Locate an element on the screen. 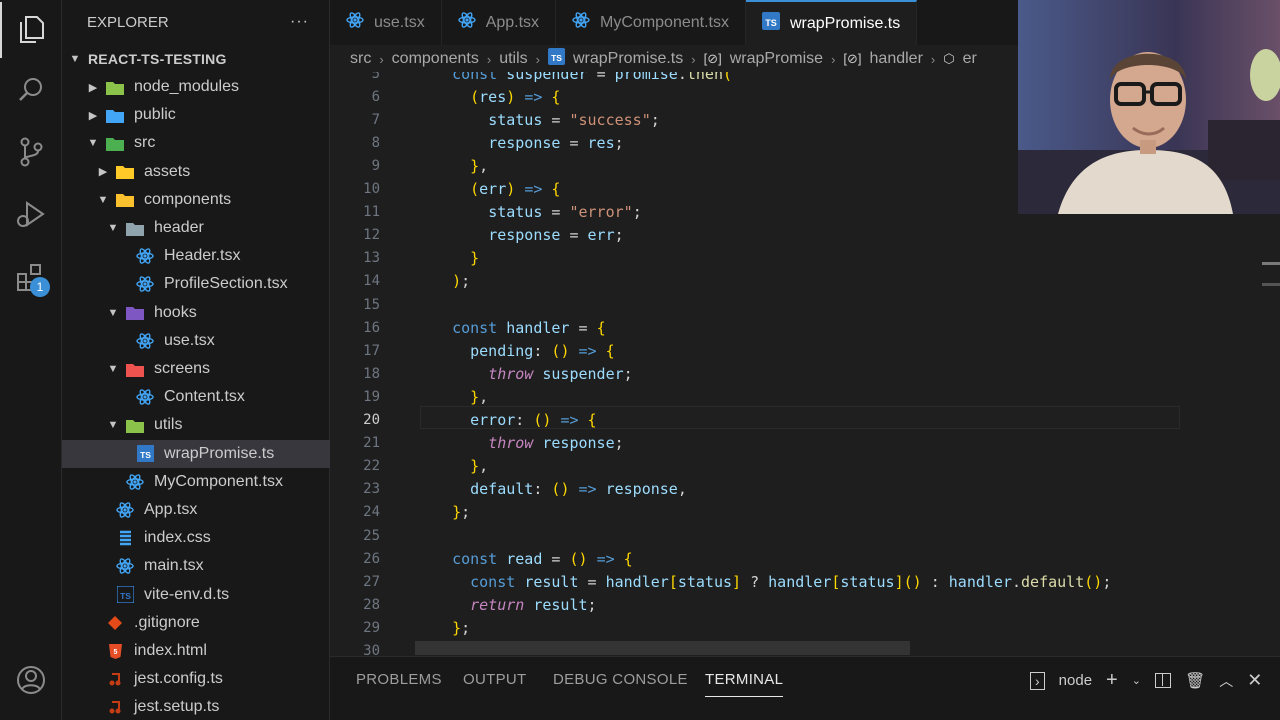 The height and width of the screenshot is (720, 1280). split-terminal-icon is located at coordinates (1162, 680).